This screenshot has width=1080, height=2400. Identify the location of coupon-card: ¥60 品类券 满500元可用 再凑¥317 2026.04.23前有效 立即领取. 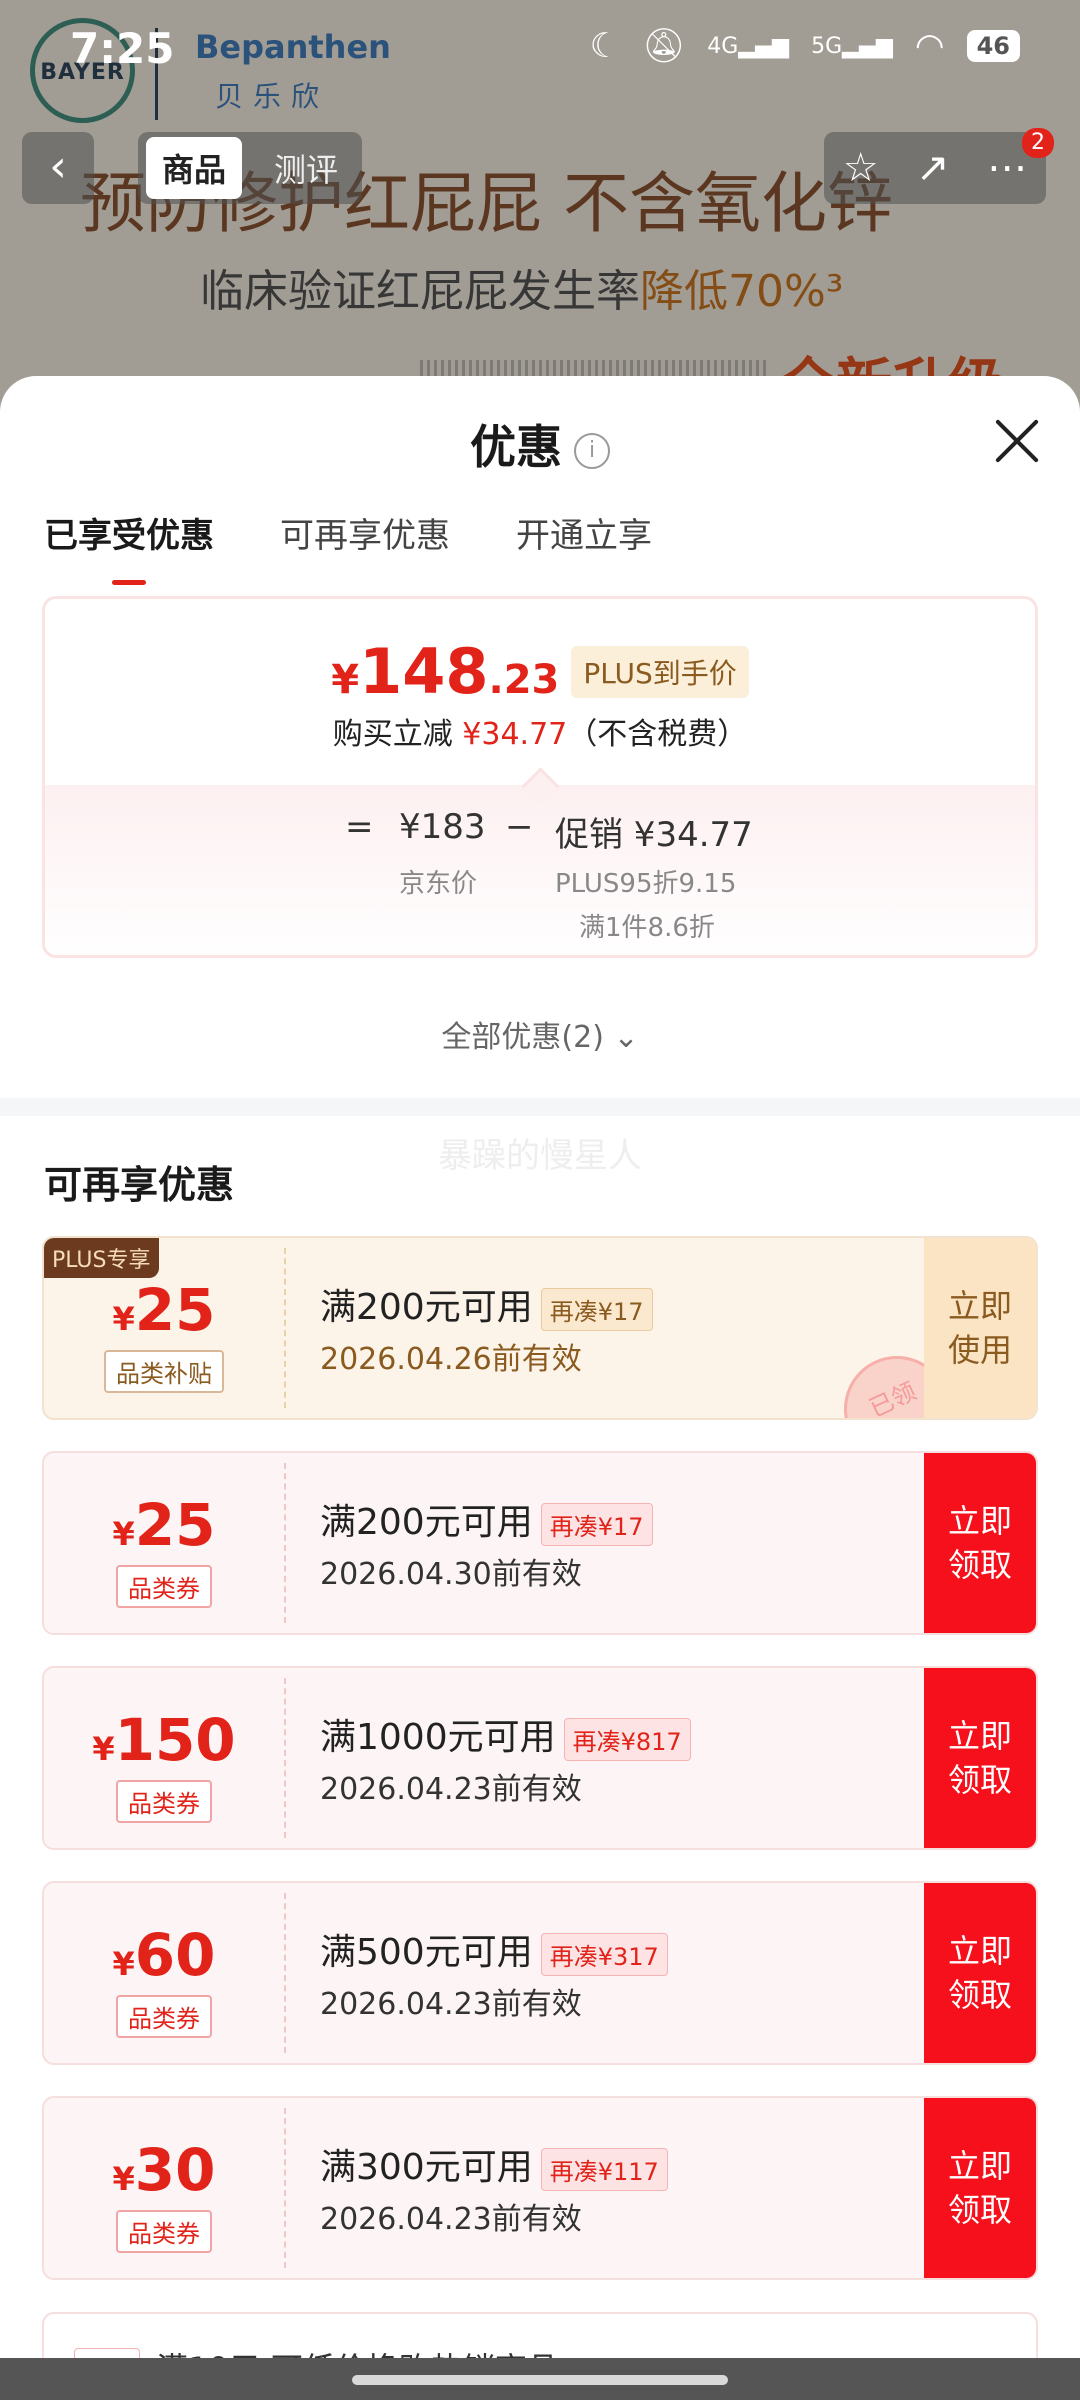
(540, 1973).